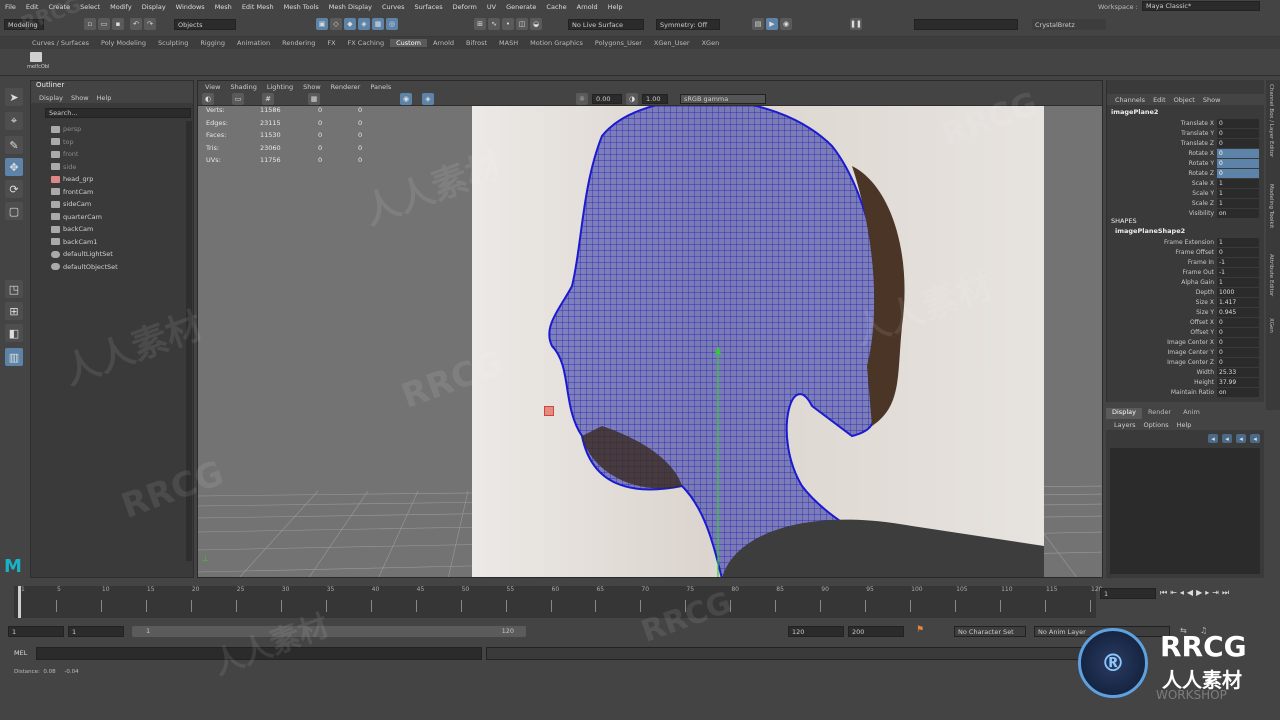 This screenshot has height=720, width=1280. Describe the element at coordinates (920, 630) in the screenshot. I see `auto-key-icon: ⚑` at that location.